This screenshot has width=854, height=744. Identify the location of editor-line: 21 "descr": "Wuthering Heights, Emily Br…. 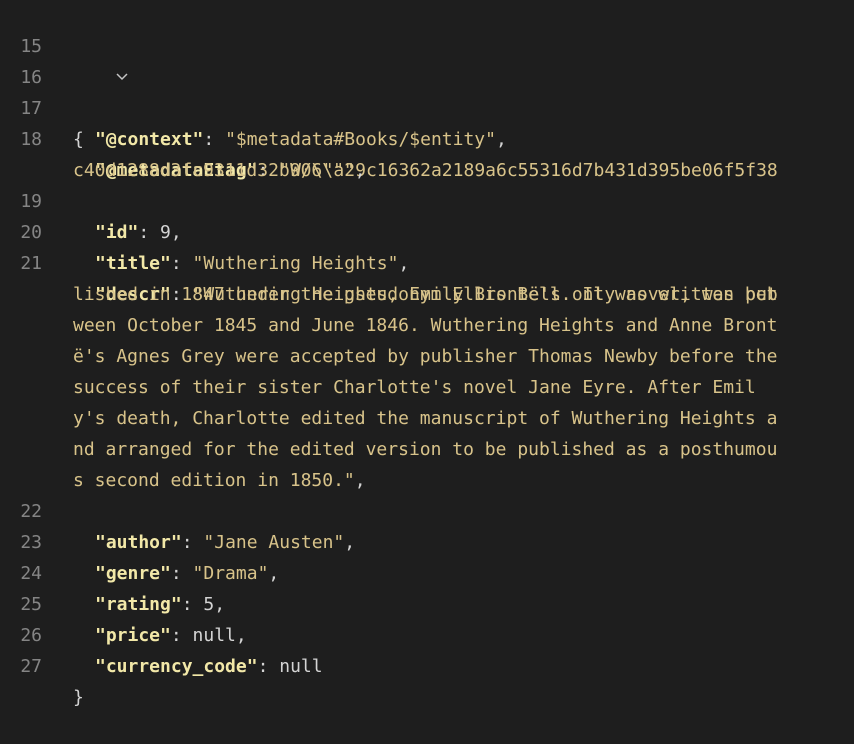
(427, 261).